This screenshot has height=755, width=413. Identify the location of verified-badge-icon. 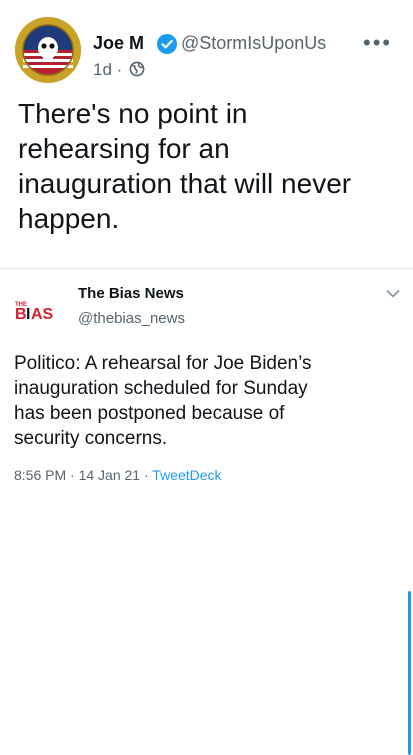
(167, 44).